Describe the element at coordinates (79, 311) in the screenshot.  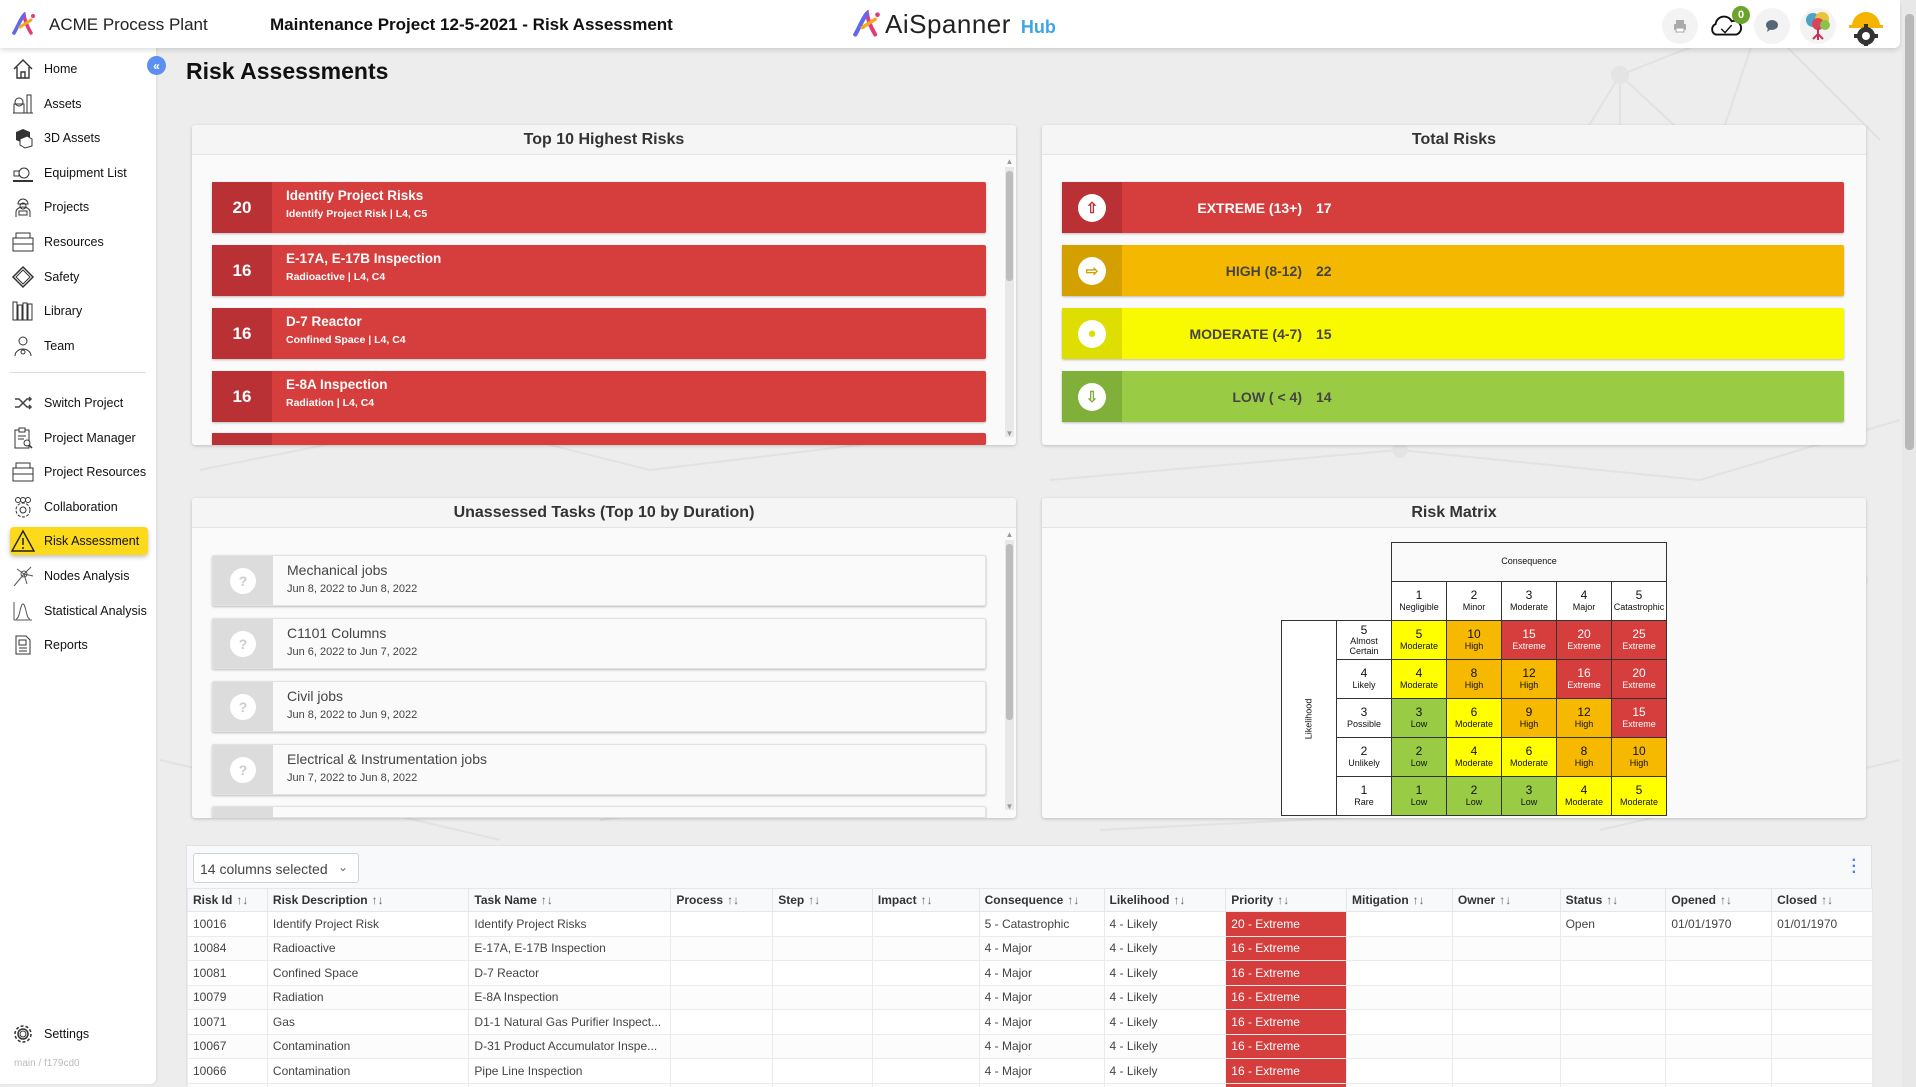
I see `sidebar-item-library: Library` at that location.